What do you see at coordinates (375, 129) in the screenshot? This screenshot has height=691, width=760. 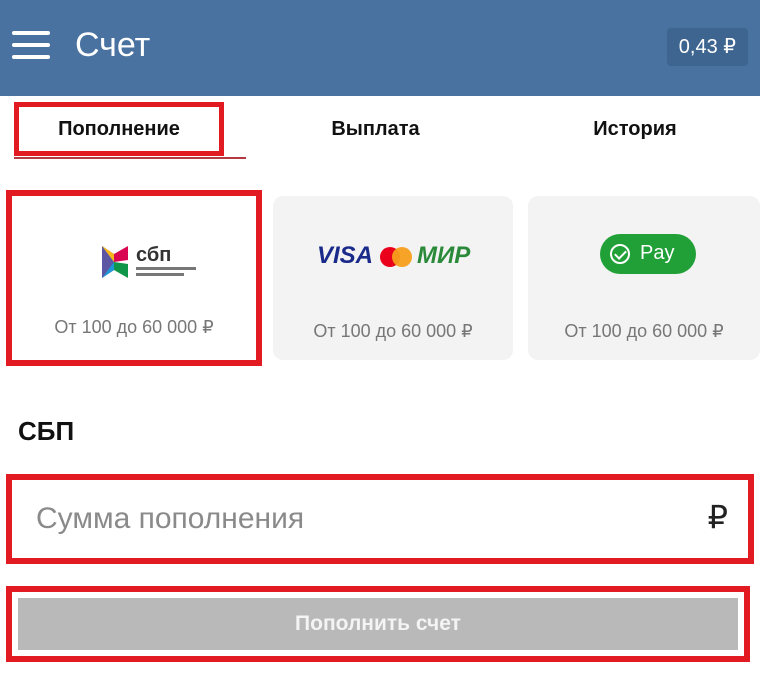 I see `tab-withdrawal: Выплата` at bounding box center [375, 129].